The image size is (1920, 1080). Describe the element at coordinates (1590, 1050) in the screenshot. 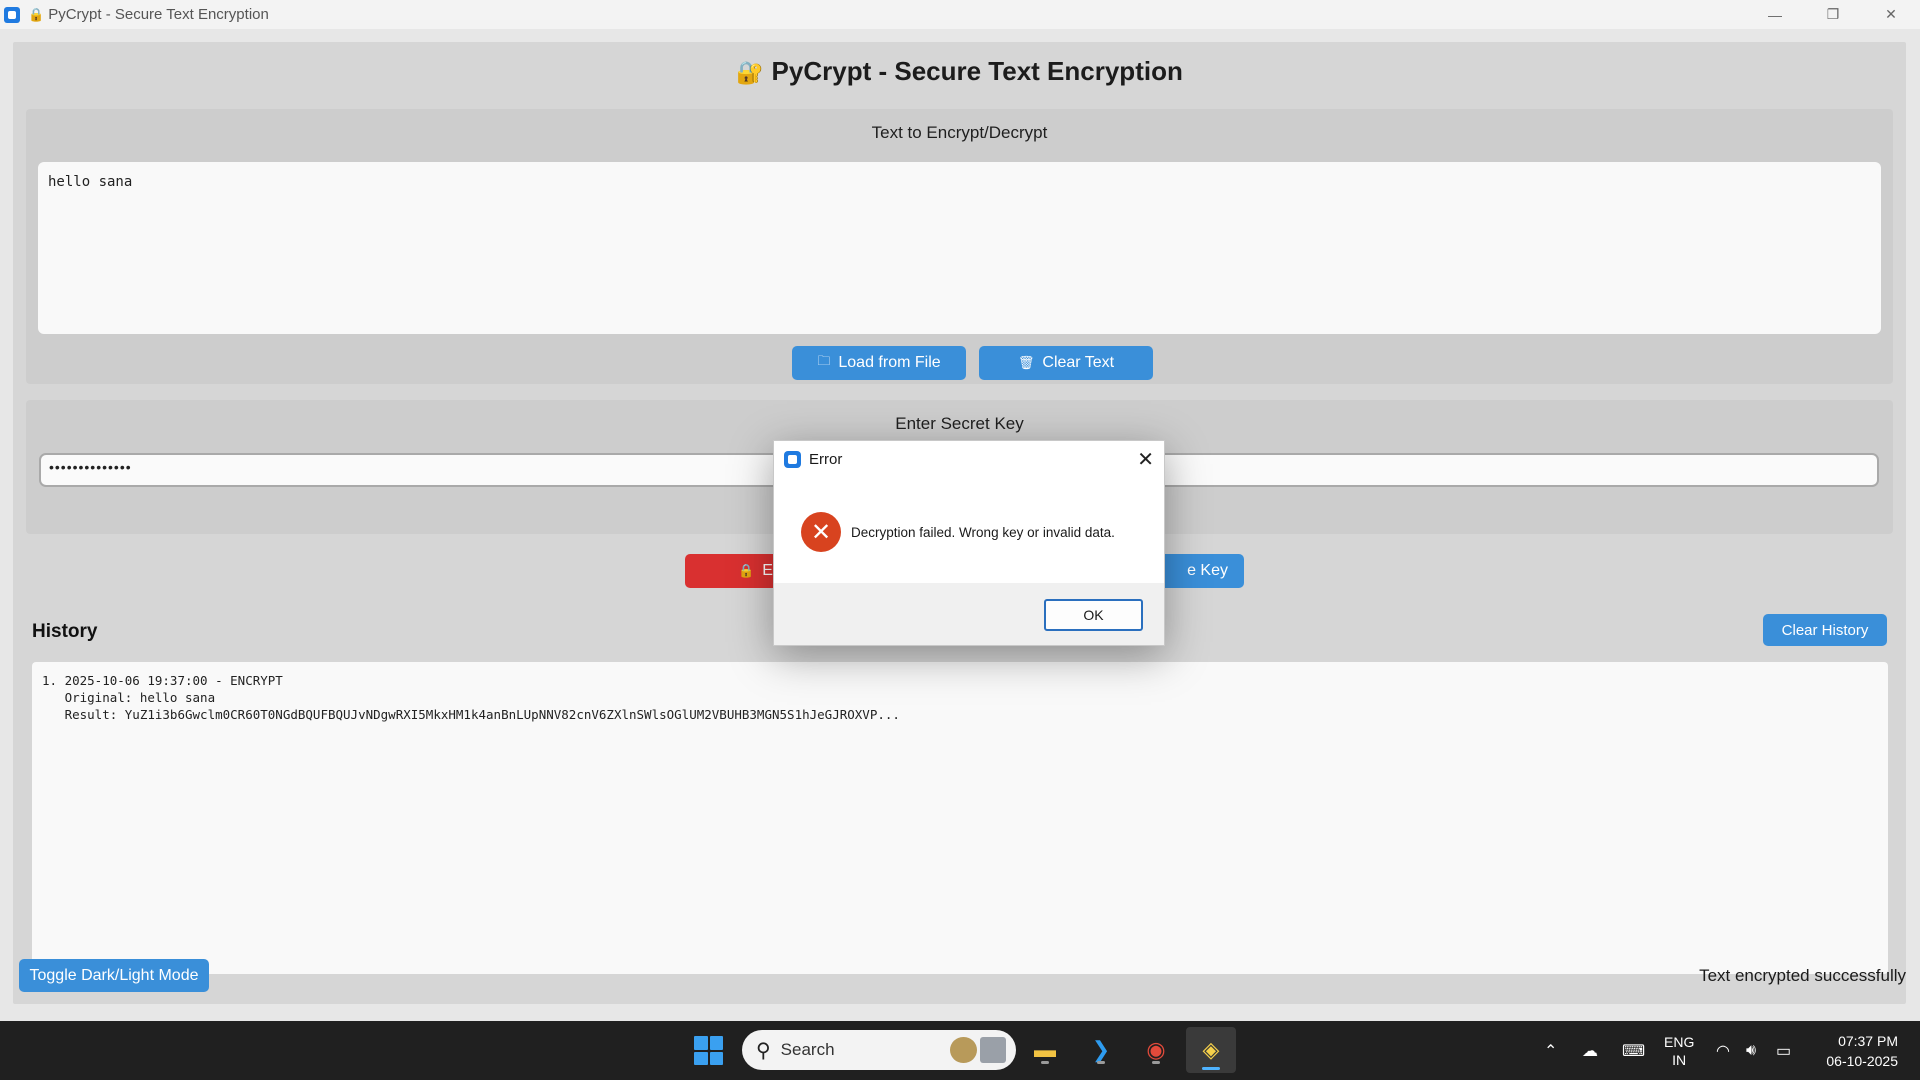

I see `cloud-offline-icon: ☁` at that location.